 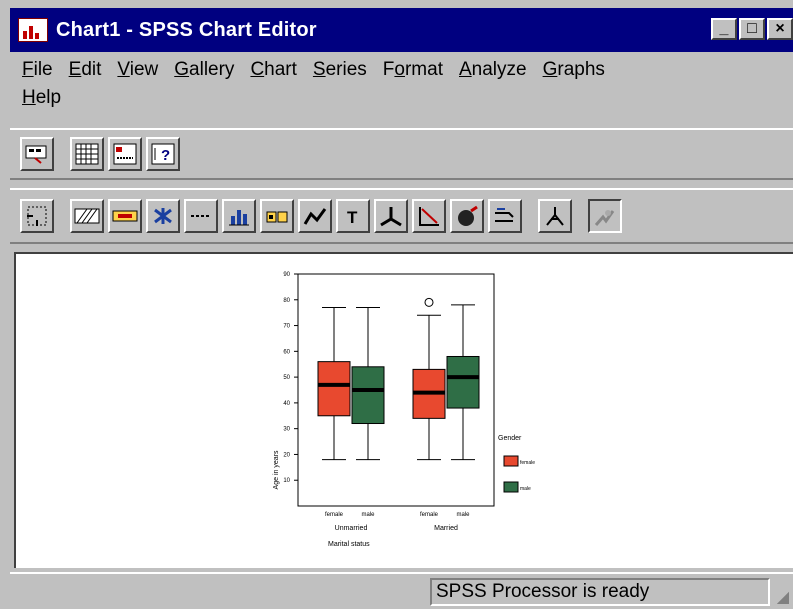 I want to click on swap-axes-button, so click(x=505, y=216).